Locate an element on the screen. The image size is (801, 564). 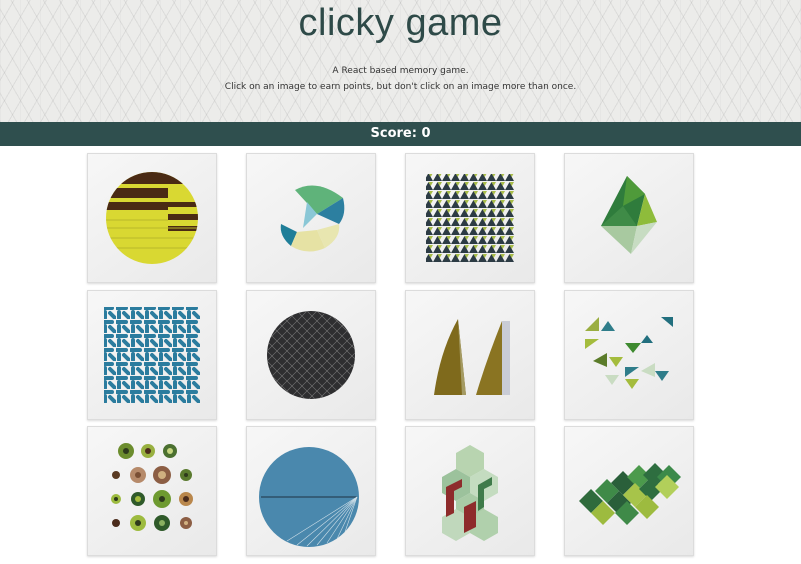
score-label: Score: 0 is located at coordinates (400, 133).